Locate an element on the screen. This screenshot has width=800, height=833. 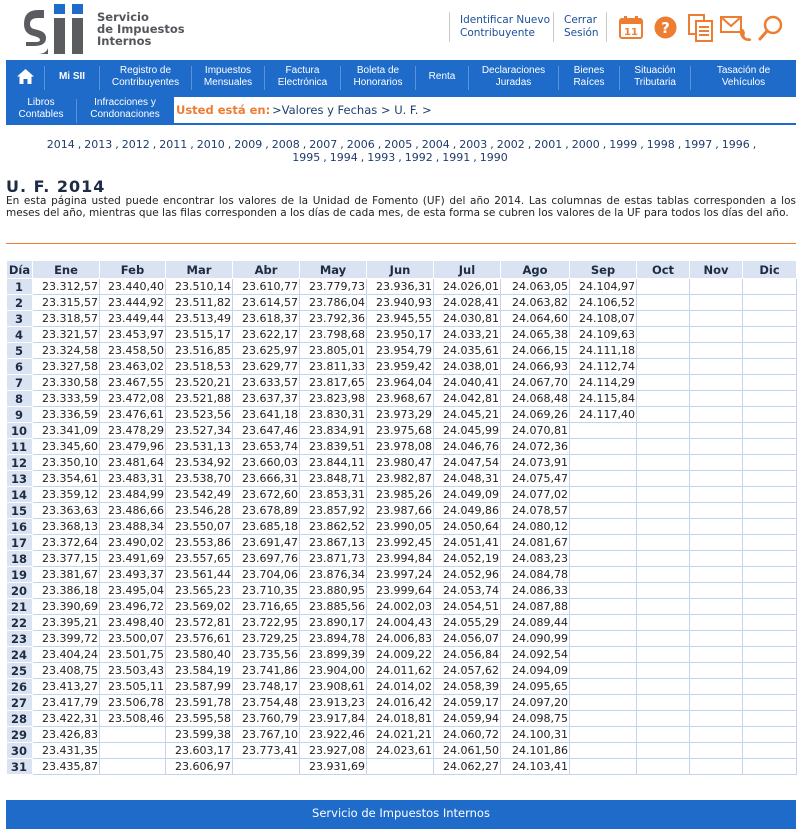
nav-libros-contables: Libros Contables is located at coordinates (41, 108).